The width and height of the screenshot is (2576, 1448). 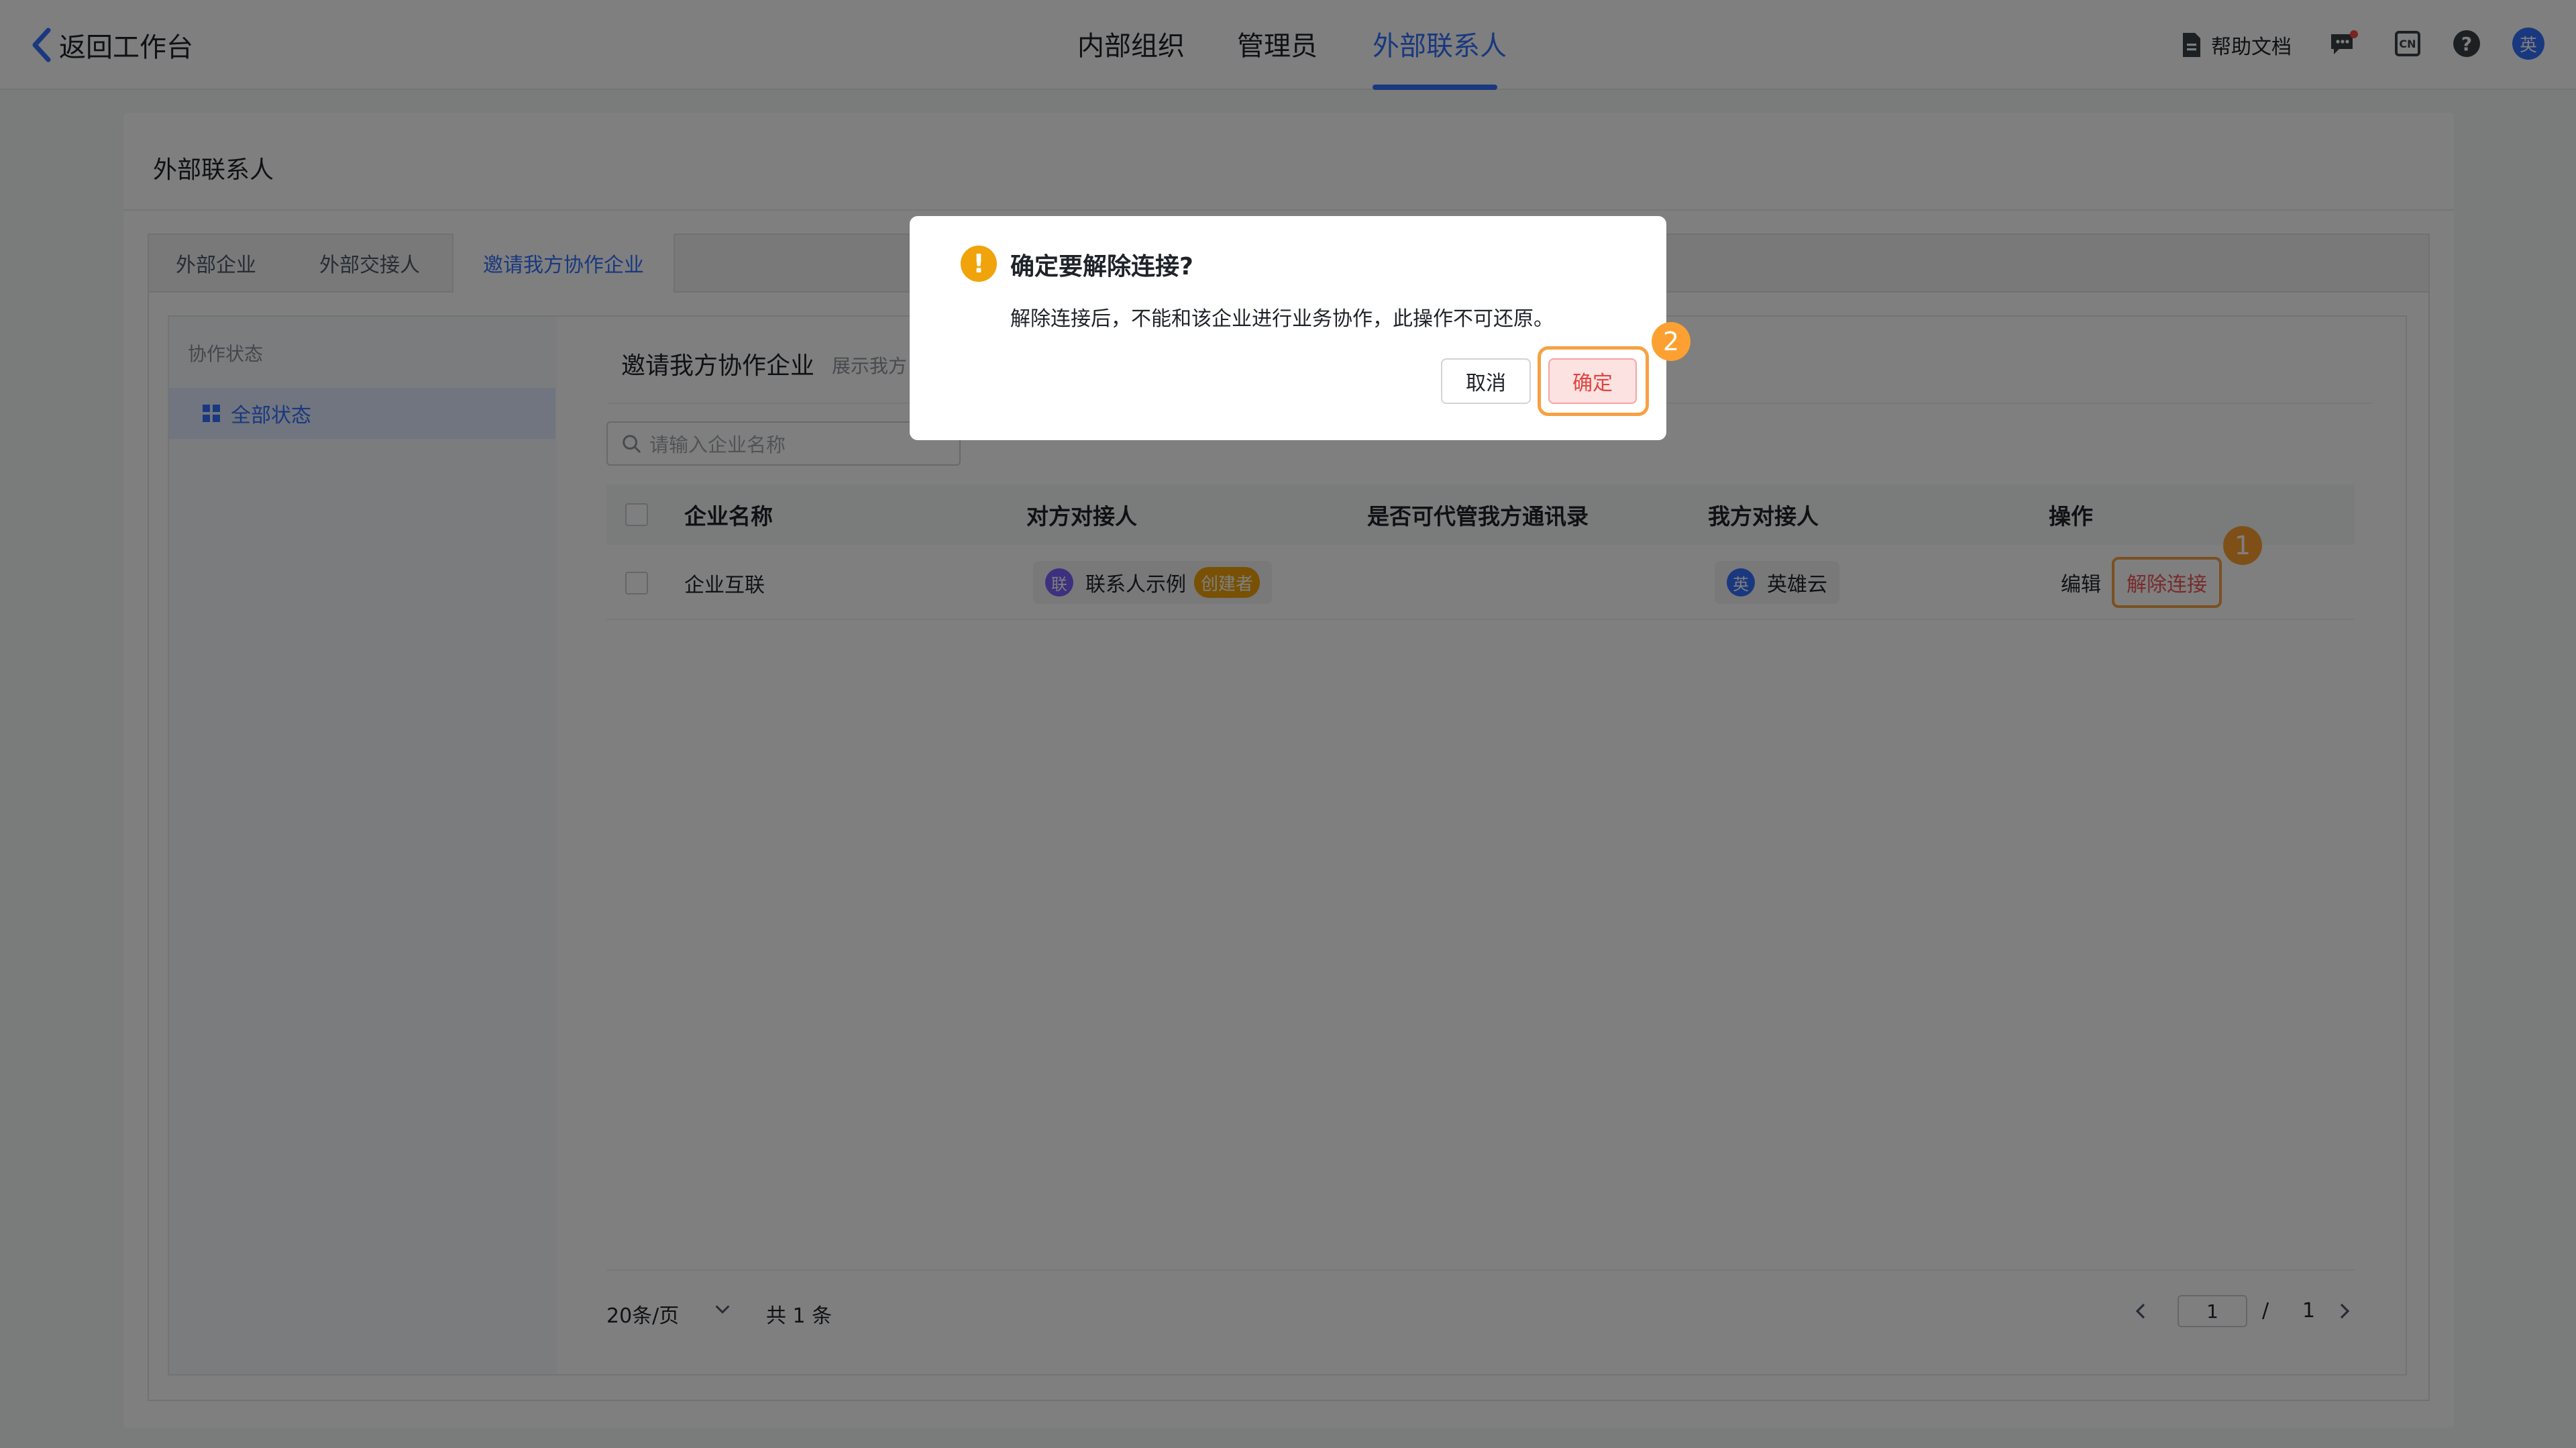 What do you see at coordinates (1486, 381) in the screenshot?
I see `cancel-button: 取消` at bounding box center [1486, 381].